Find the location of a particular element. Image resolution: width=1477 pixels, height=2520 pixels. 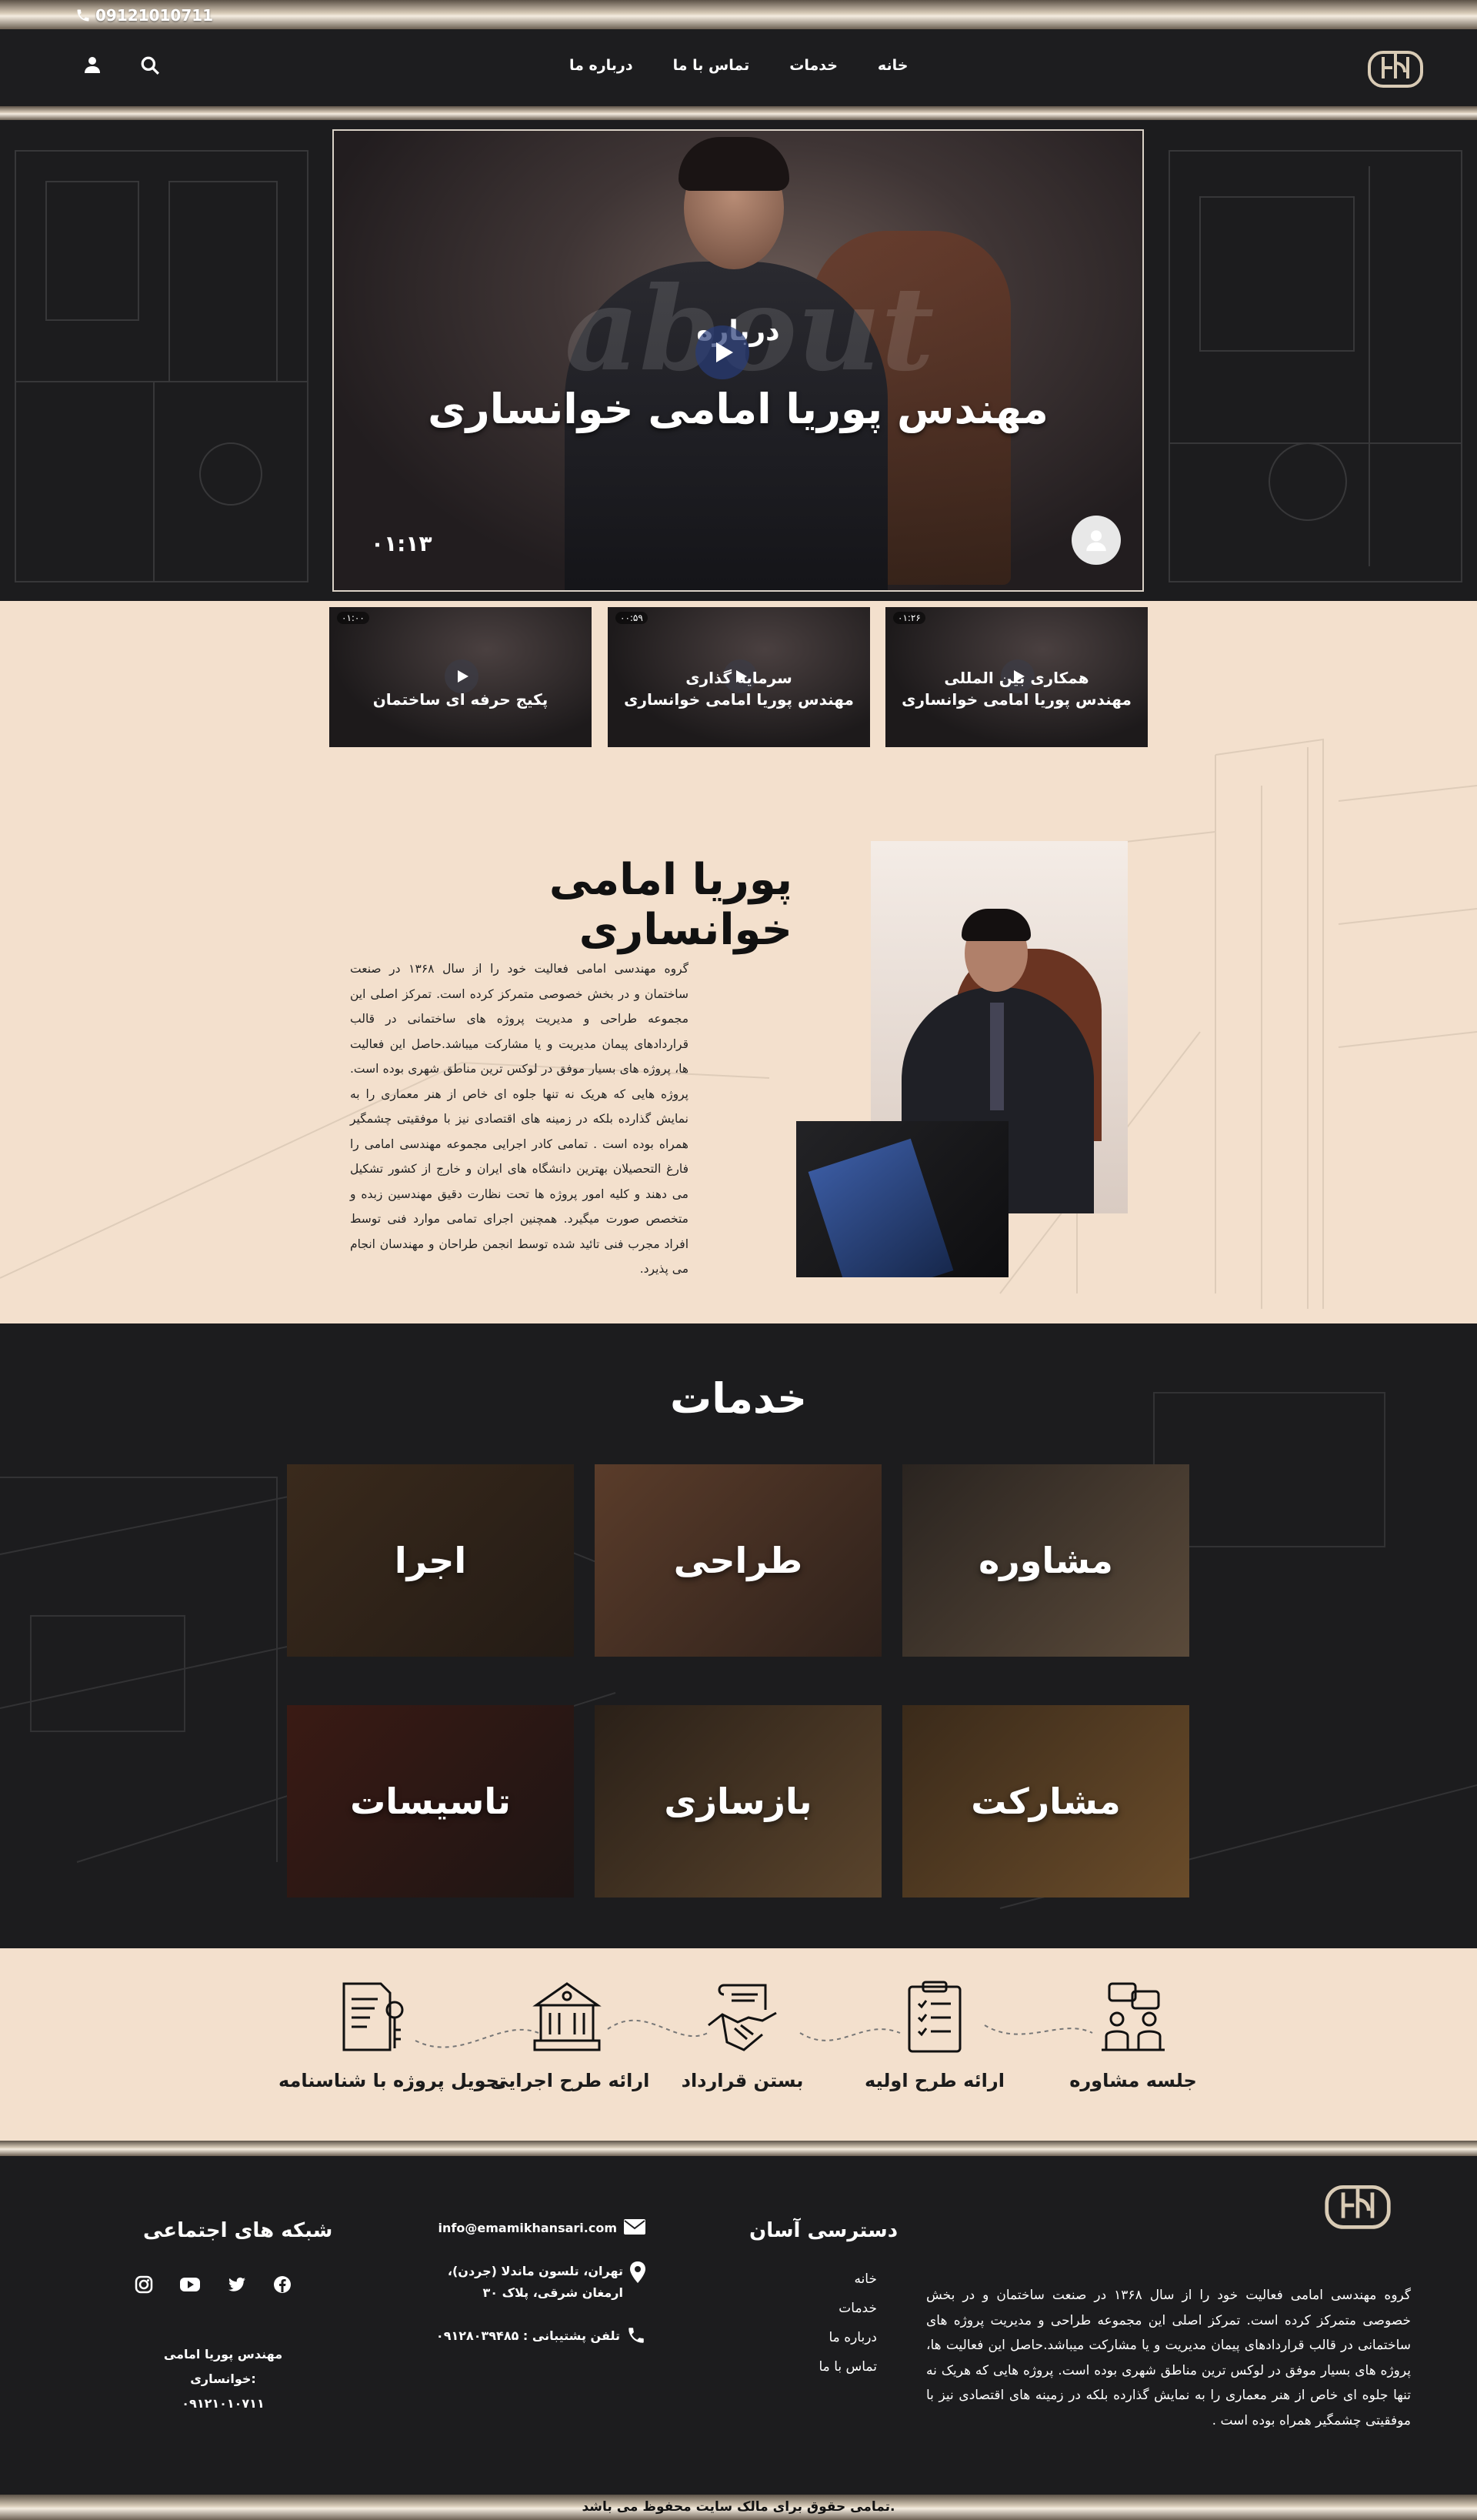

thumbnail-title: همکاری بین المللی is located at coordinates (1016, 678).